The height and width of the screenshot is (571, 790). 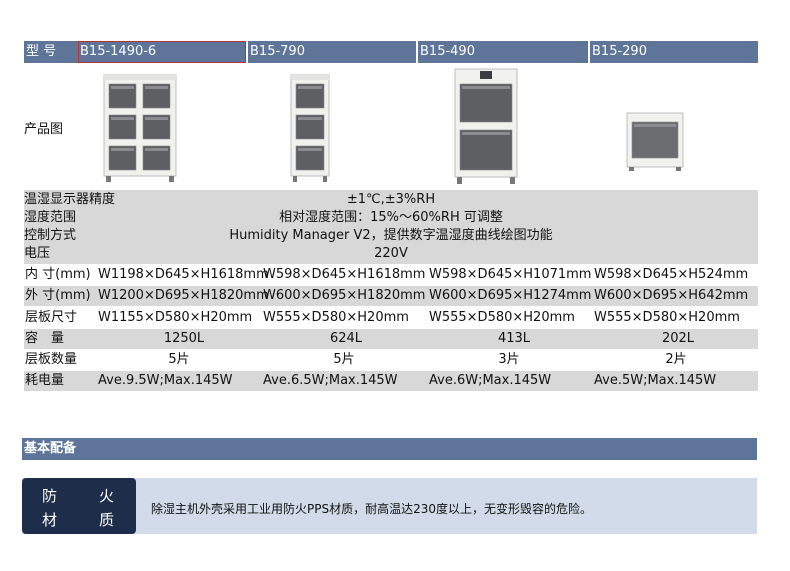 I want to click on table-row-shelf-count: 层板数量 5片 5片 3片 2片, so click(x=391, y=360).